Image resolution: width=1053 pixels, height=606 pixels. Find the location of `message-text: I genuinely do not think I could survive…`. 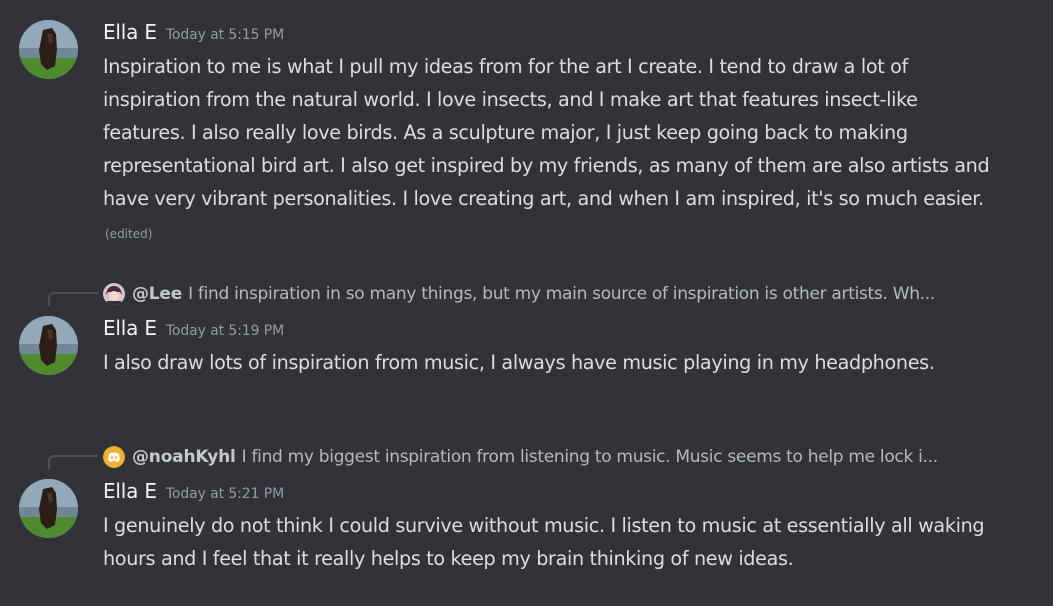

message-text: I genuinely do not think I could survive… is located at coordinates (544, 542).